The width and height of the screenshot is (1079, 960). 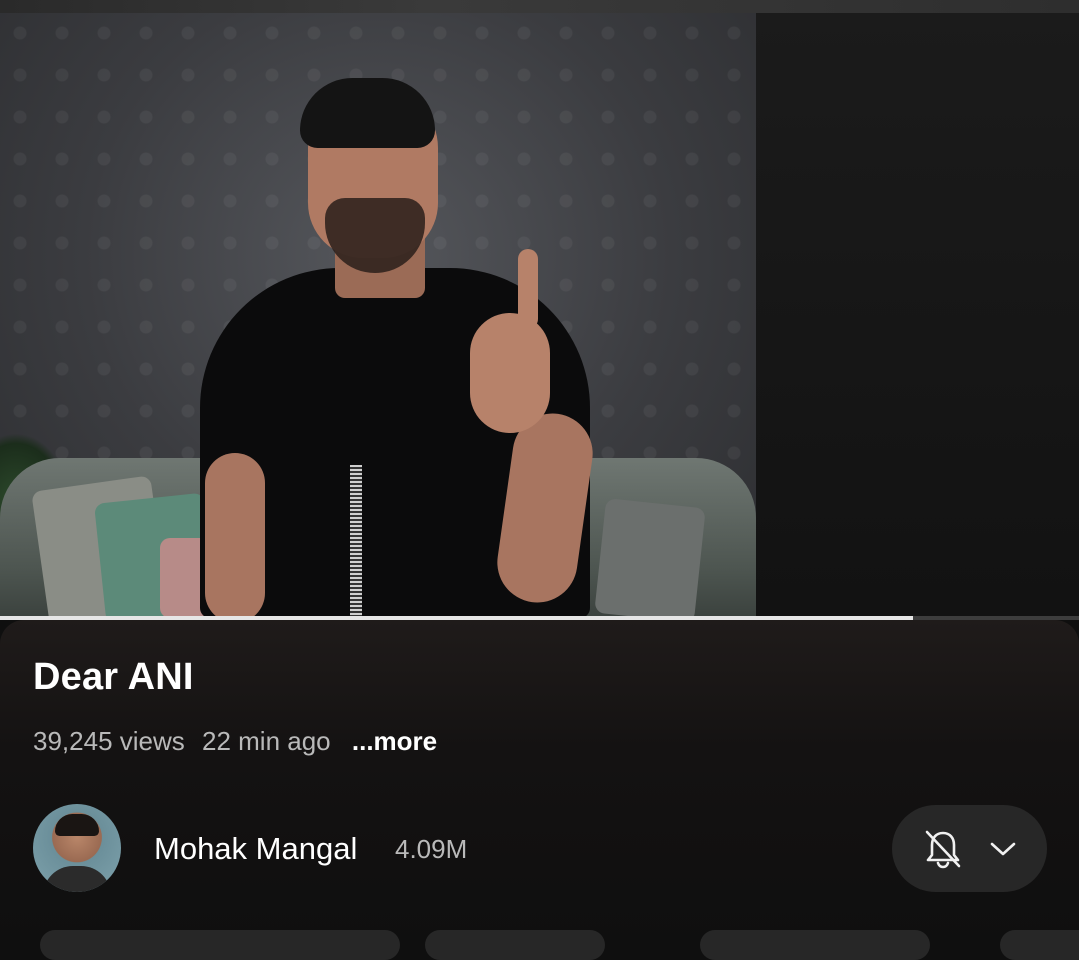 I want to click on video-person-finger, so click(x=528, y=289).